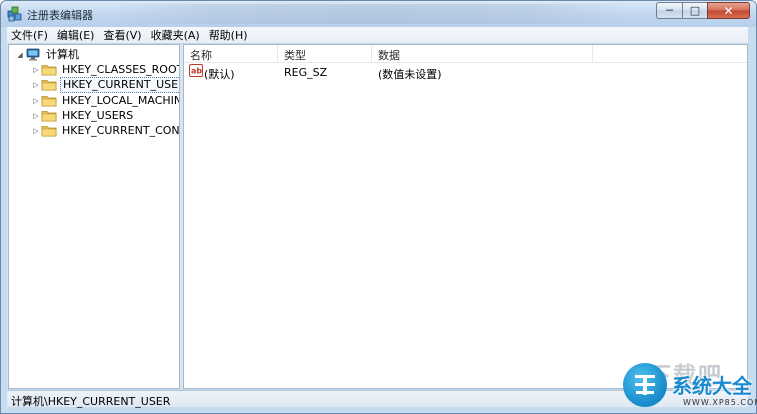 This screenshot has width=757, height=414. I want to click on logo-emblem-icon, so click(645, 385).